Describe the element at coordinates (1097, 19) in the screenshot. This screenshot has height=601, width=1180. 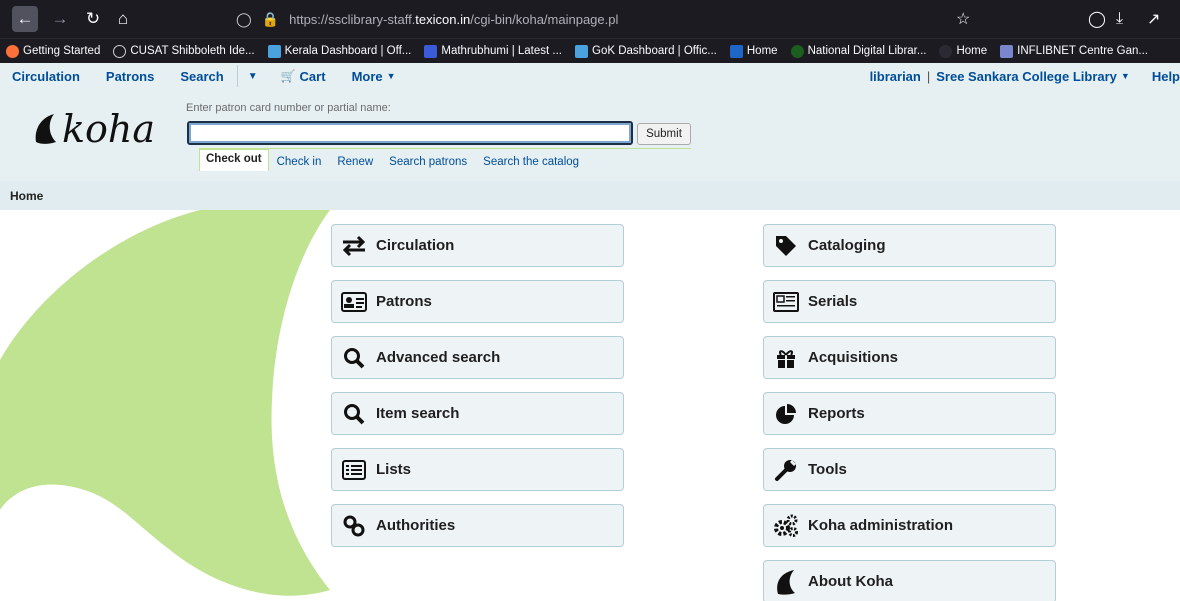
I see `pocket-icon: ◯` at that location.